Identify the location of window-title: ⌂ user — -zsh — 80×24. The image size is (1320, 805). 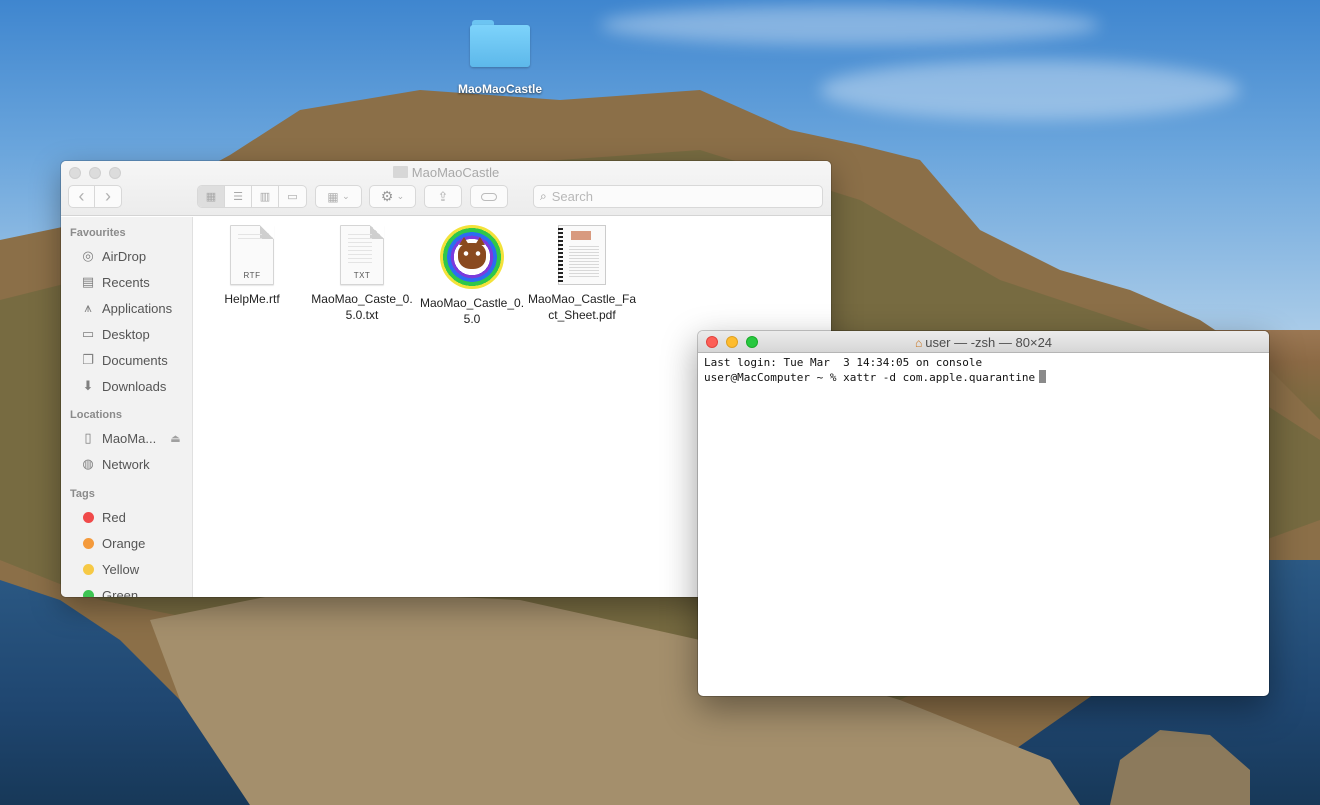
(983, 342).